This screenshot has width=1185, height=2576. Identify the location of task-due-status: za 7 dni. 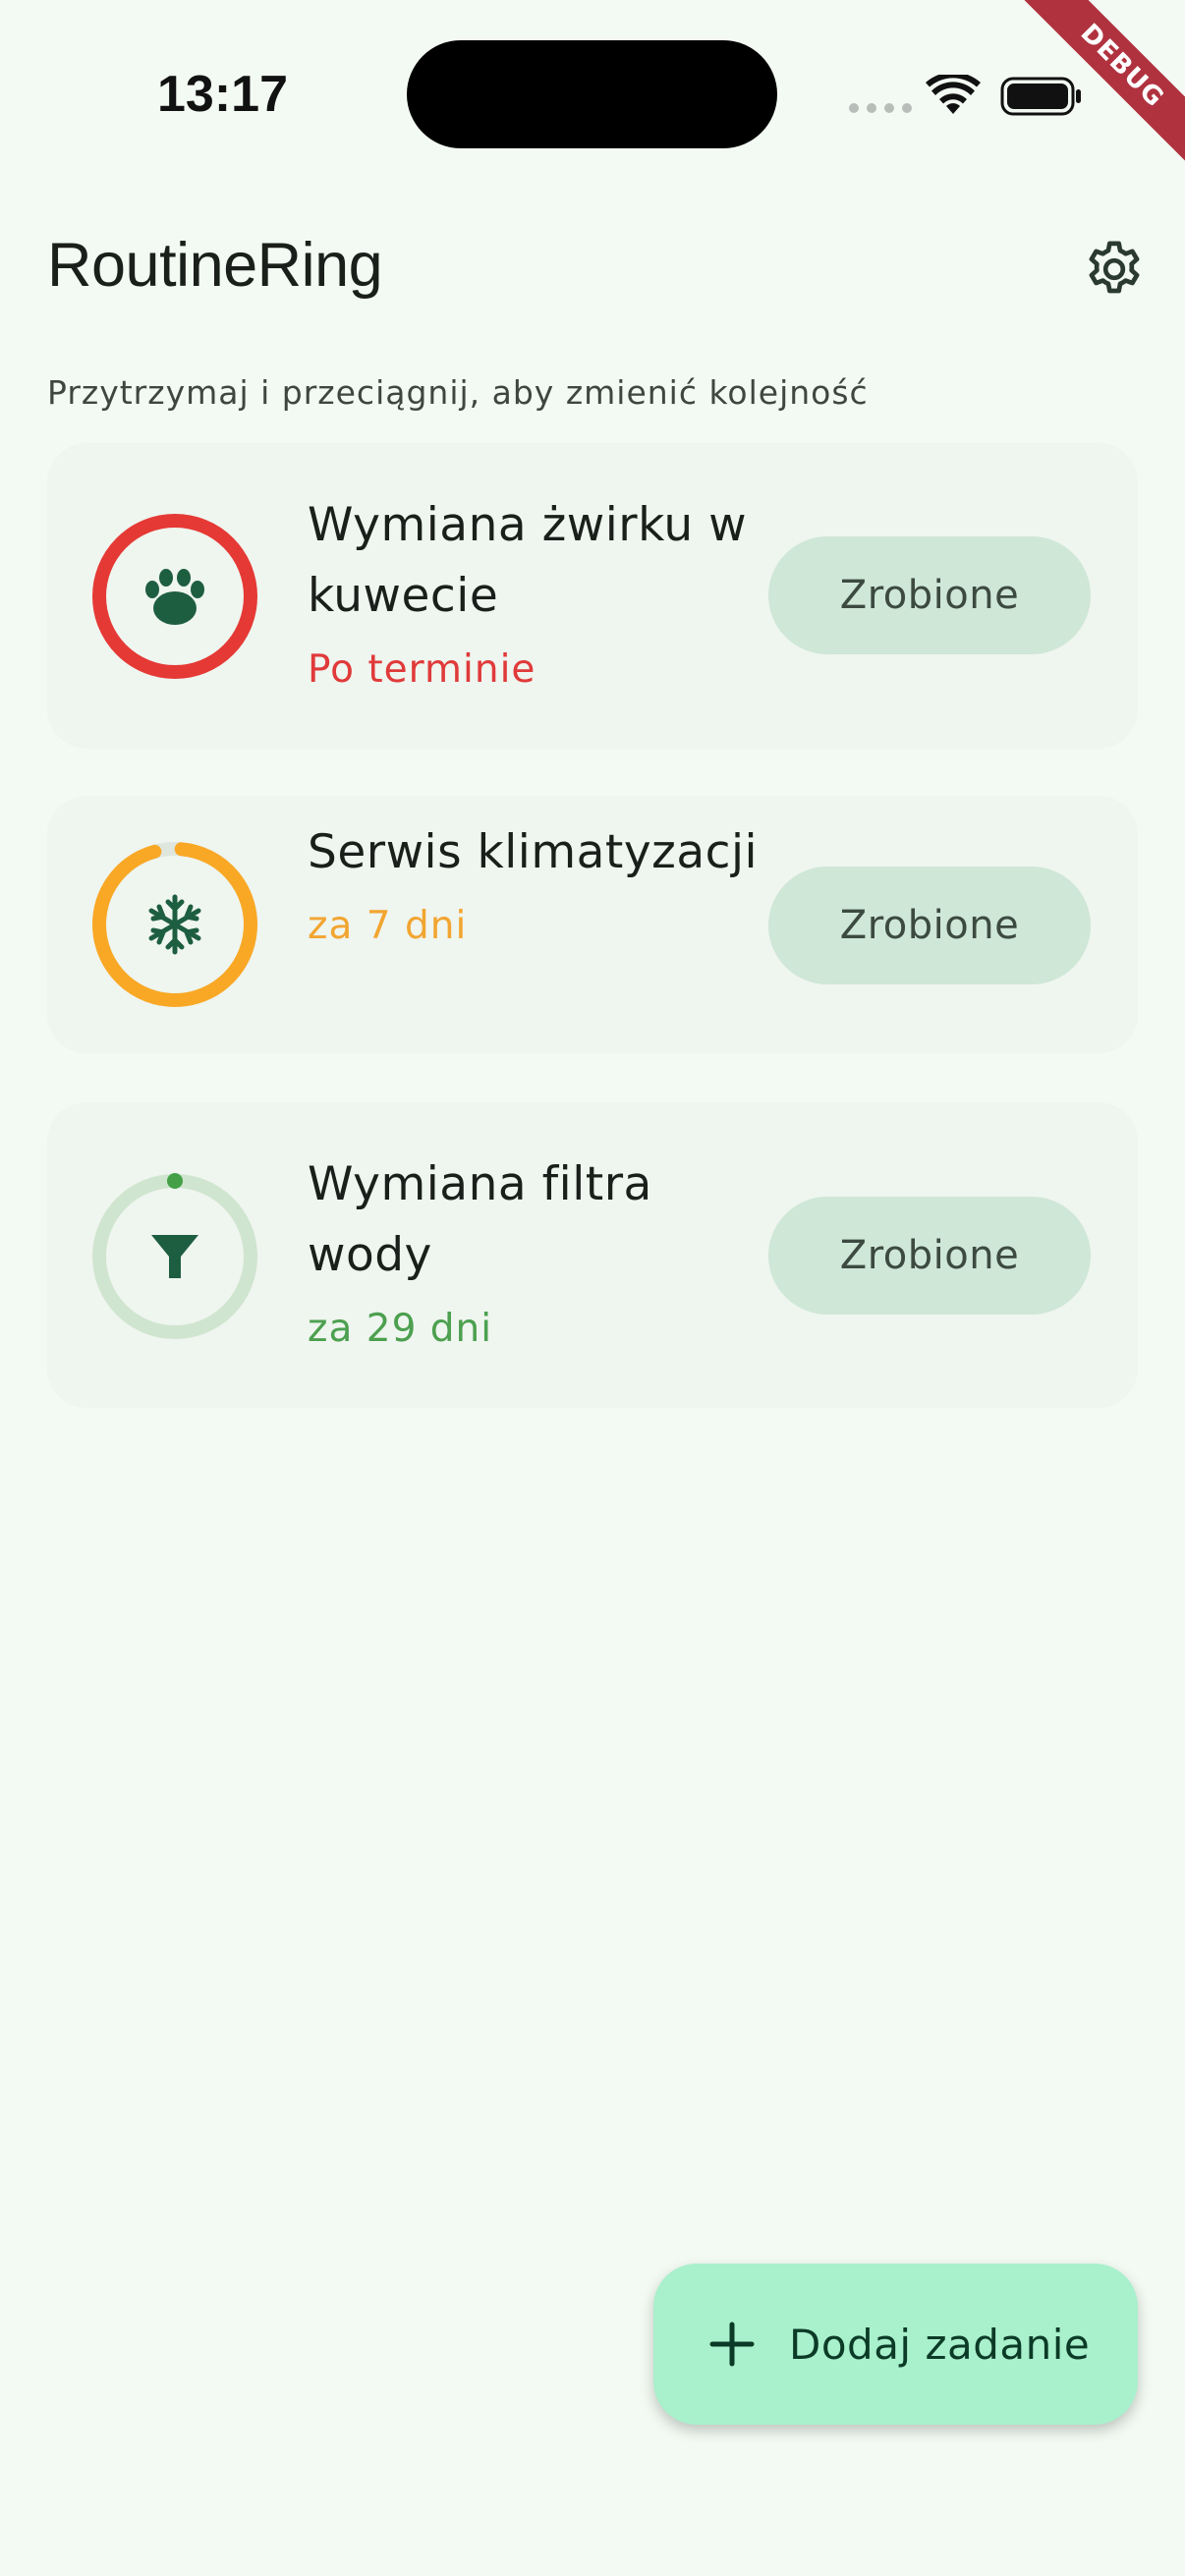
(388, 926).